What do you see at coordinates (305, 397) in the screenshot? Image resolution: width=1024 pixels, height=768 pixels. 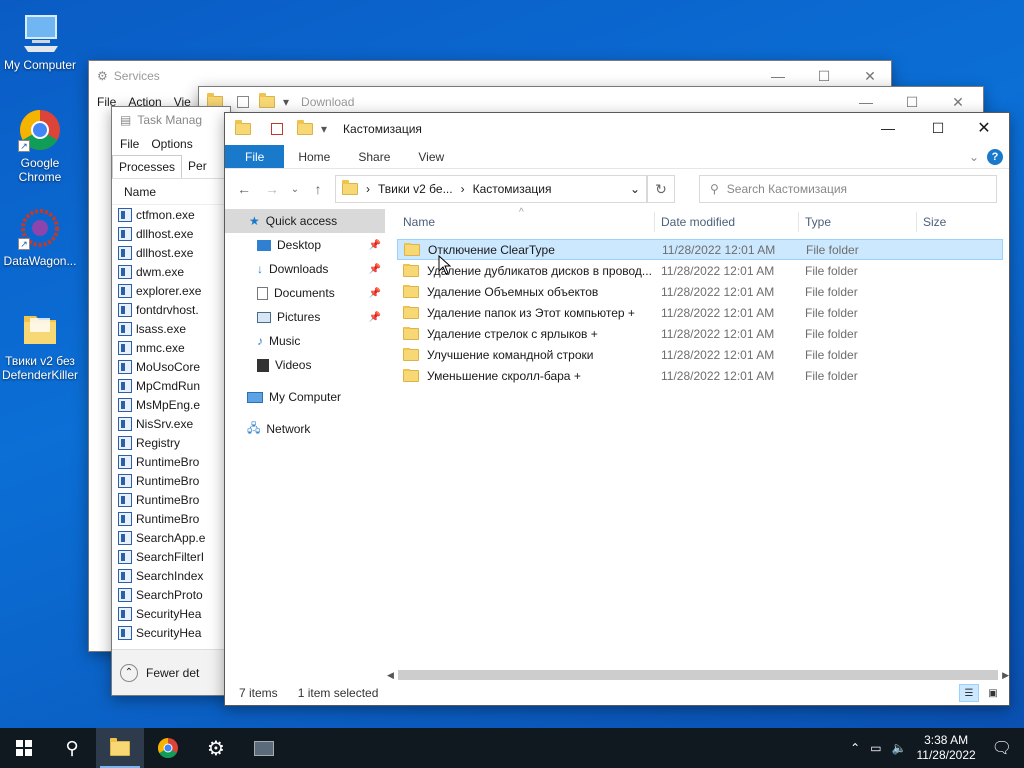 I see `nav-my-computer: My Computer` at bounding box center [305, 397].